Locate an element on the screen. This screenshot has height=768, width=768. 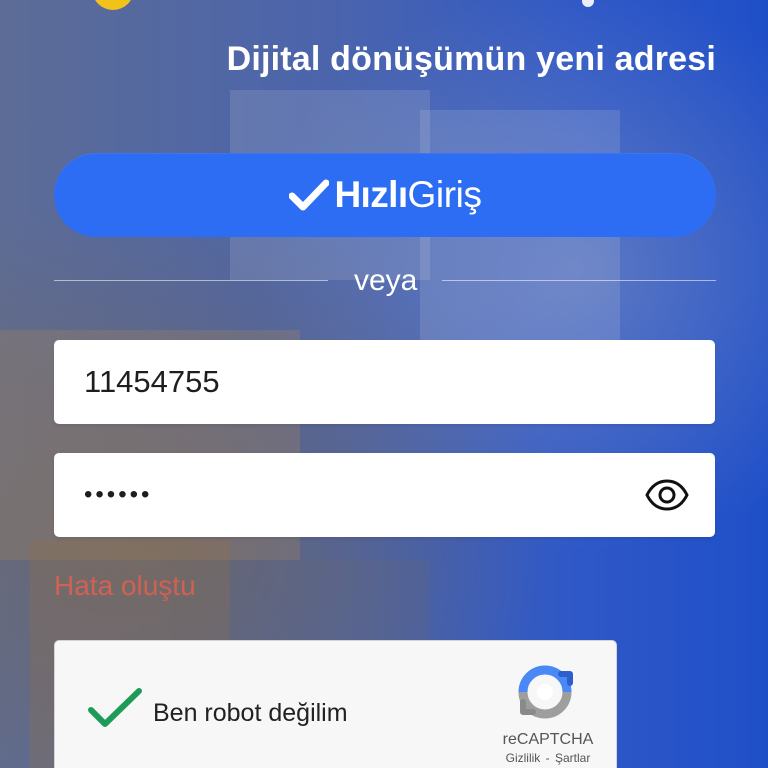
privacy-link: Gizlilik is located at coordinates (523, 758).